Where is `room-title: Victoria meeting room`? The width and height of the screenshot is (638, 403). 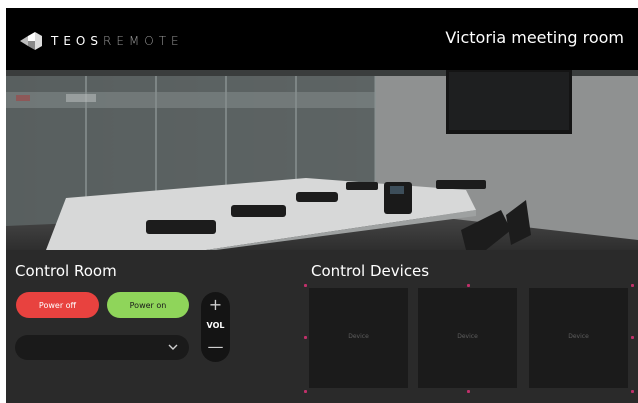 room-title: Victoria meeting room is located at coordinates (534, 37).